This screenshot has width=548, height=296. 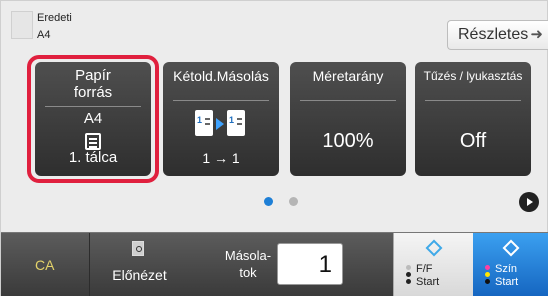 What do you see at coordinates (428, 282) in the screenshot?
I see `bw-start-line2: Start` at bounding box center [428, 282].